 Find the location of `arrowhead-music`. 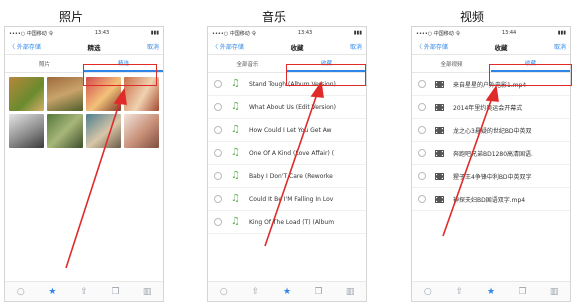

arrowhead-music is located at coordinates (317, 89).